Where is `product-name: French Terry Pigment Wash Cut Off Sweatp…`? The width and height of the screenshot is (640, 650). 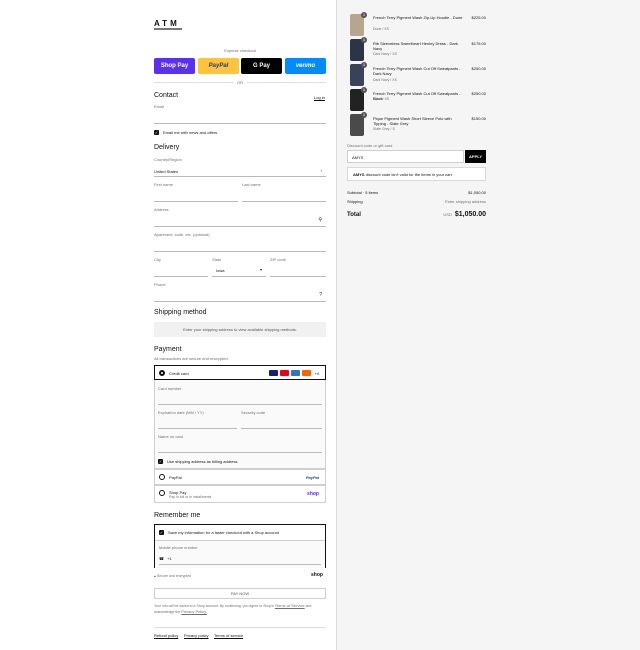
product-name: French Terry Pigment Wash Cut Off Sweatp… is located at coordinates (417, 71).